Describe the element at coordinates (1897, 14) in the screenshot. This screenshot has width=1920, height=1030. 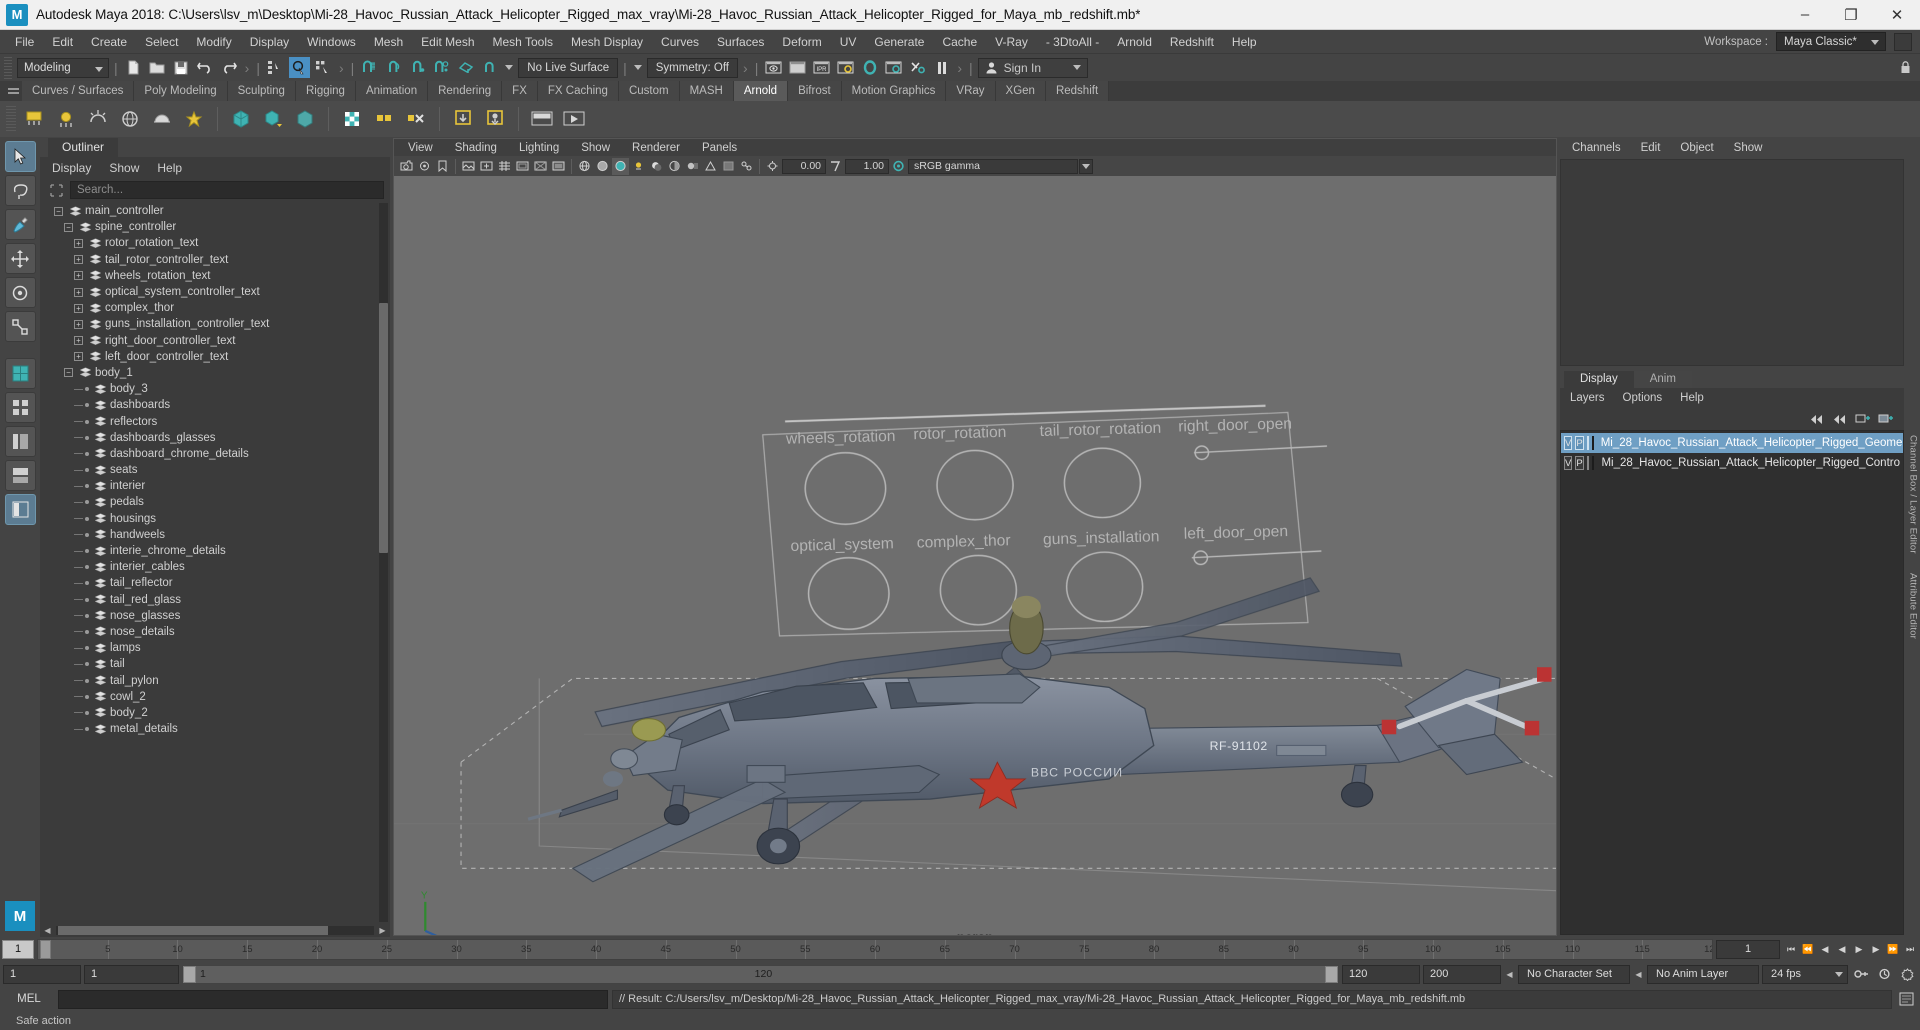
I see `close-button: ✕` at that location.